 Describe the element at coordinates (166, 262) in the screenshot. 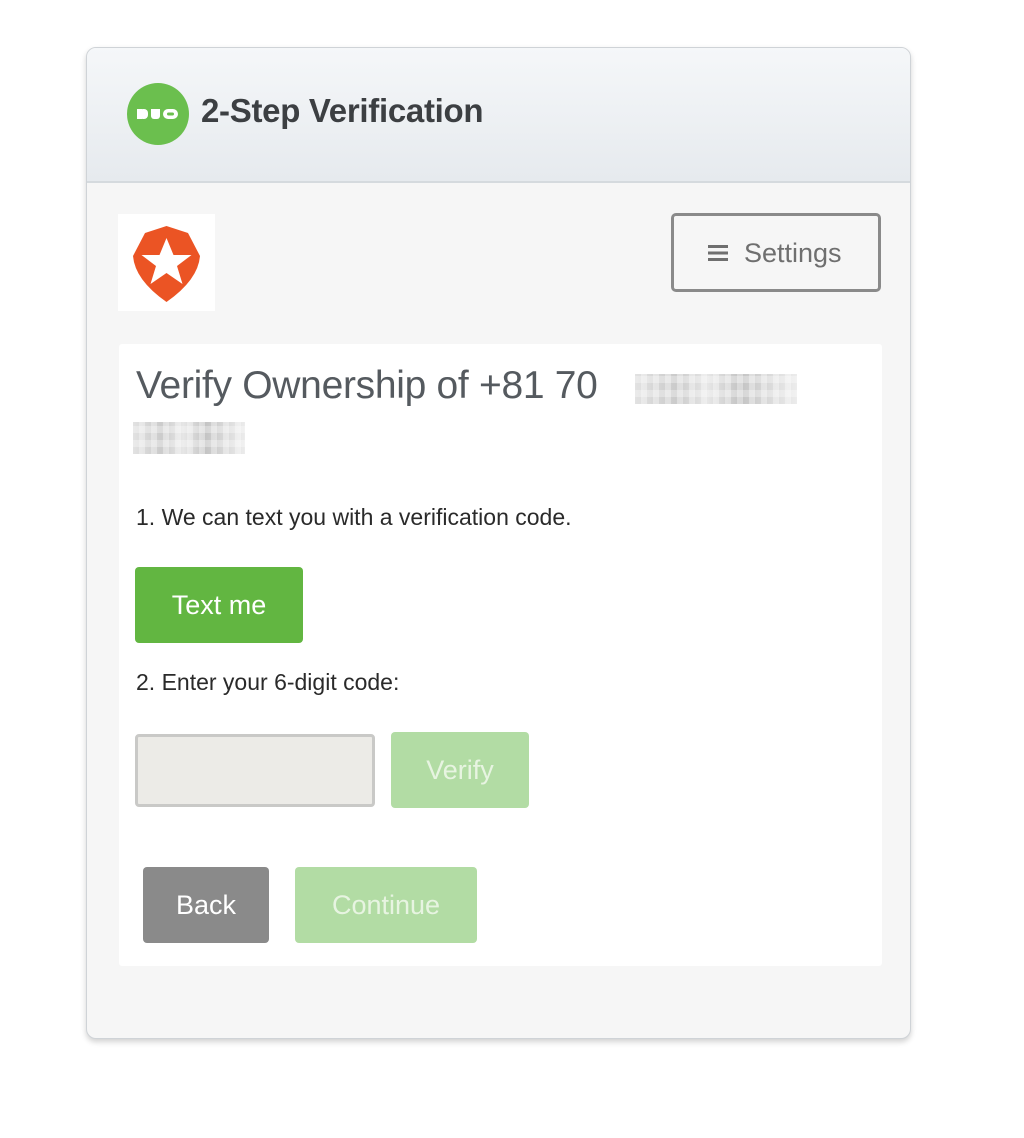

I see `auth0-shield-star-icon` at that location.